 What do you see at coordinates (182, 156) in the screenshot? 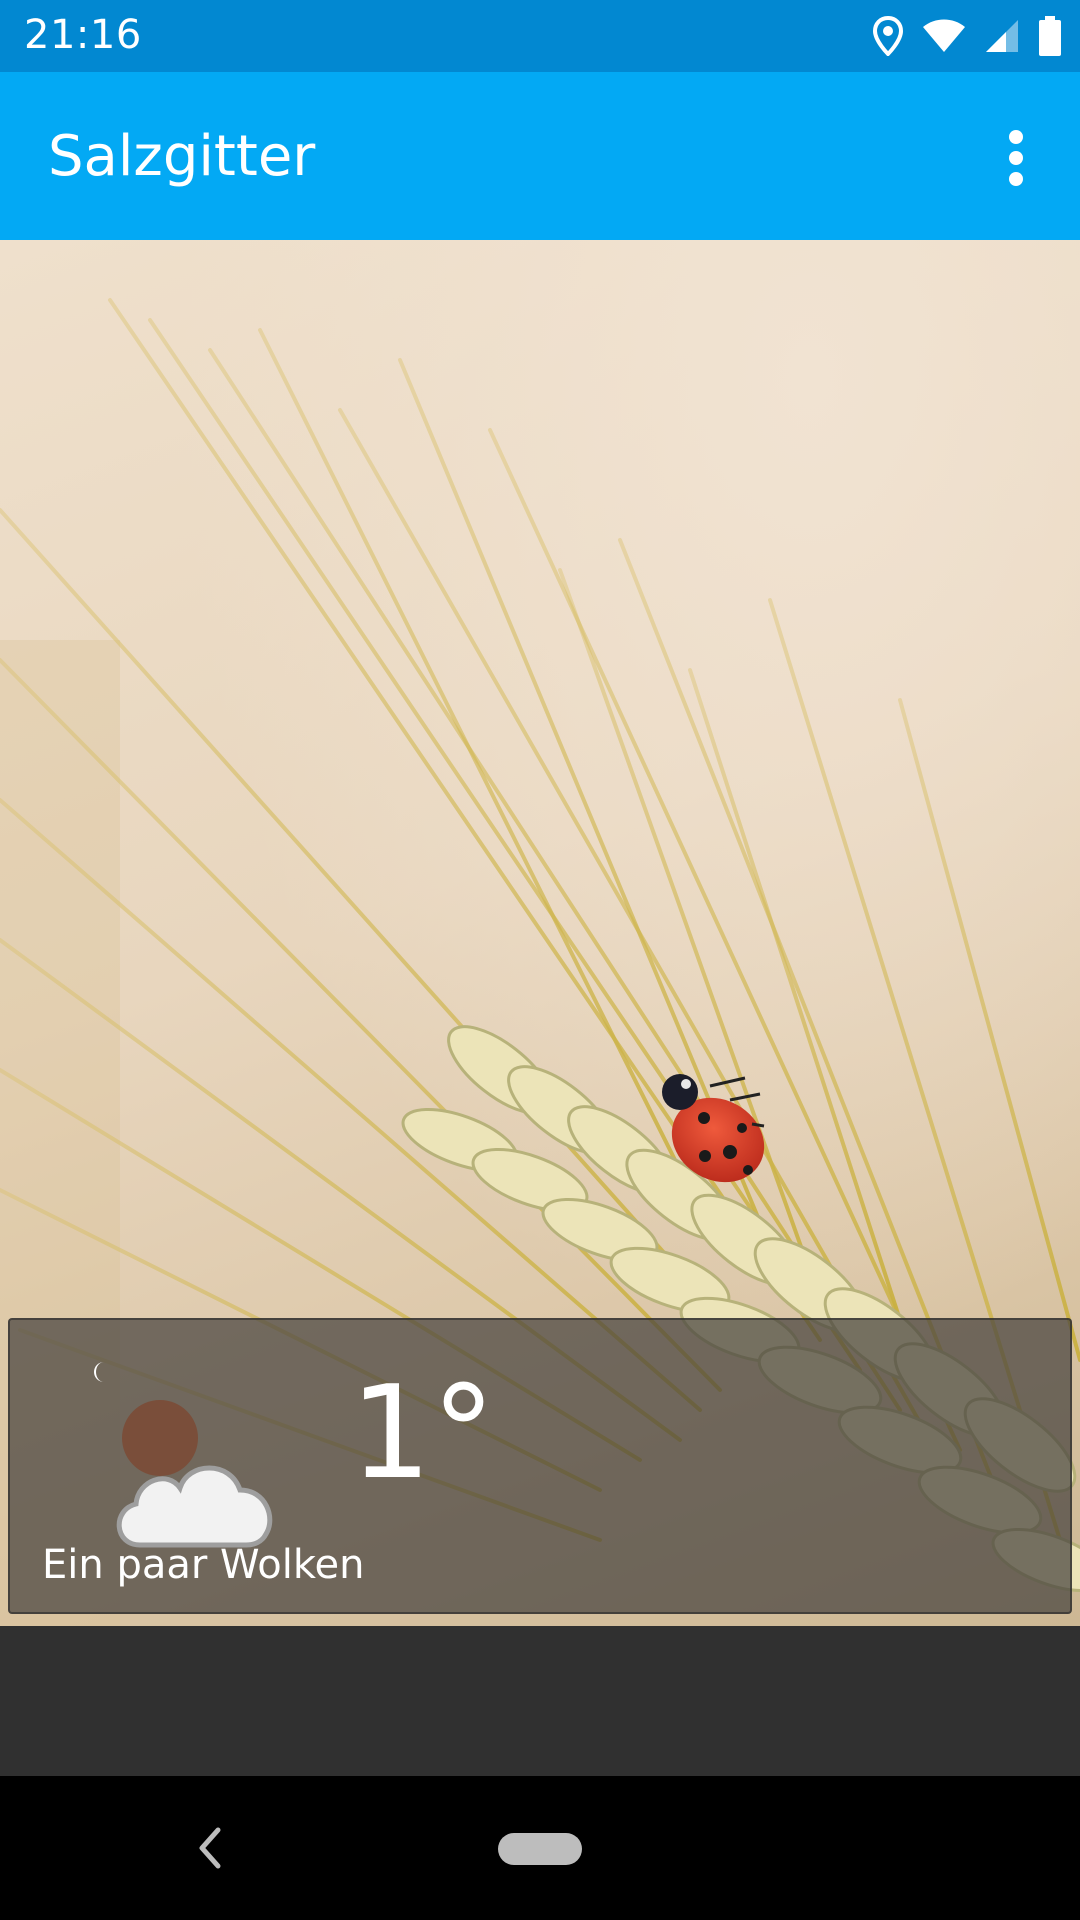
I see `app-title: Salzgitter` at bounding box center [182, 156].